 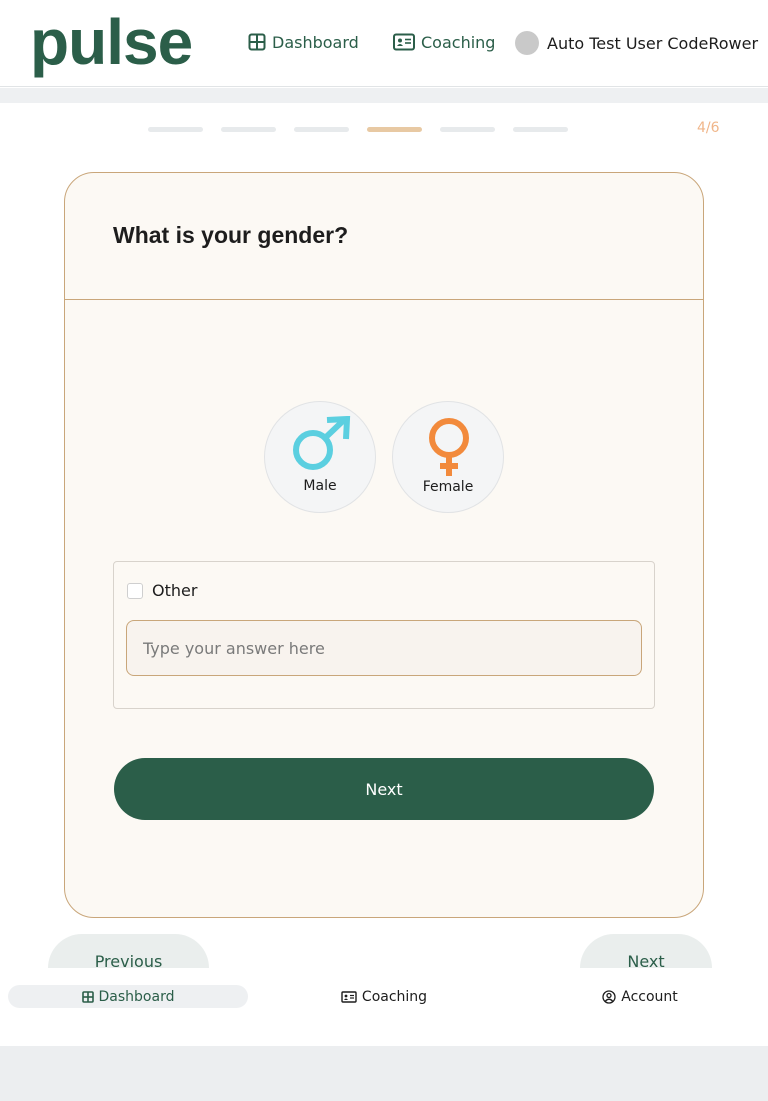 I want to click on tab-dashboard-label: Dashboard, so click(x=136, y=996).